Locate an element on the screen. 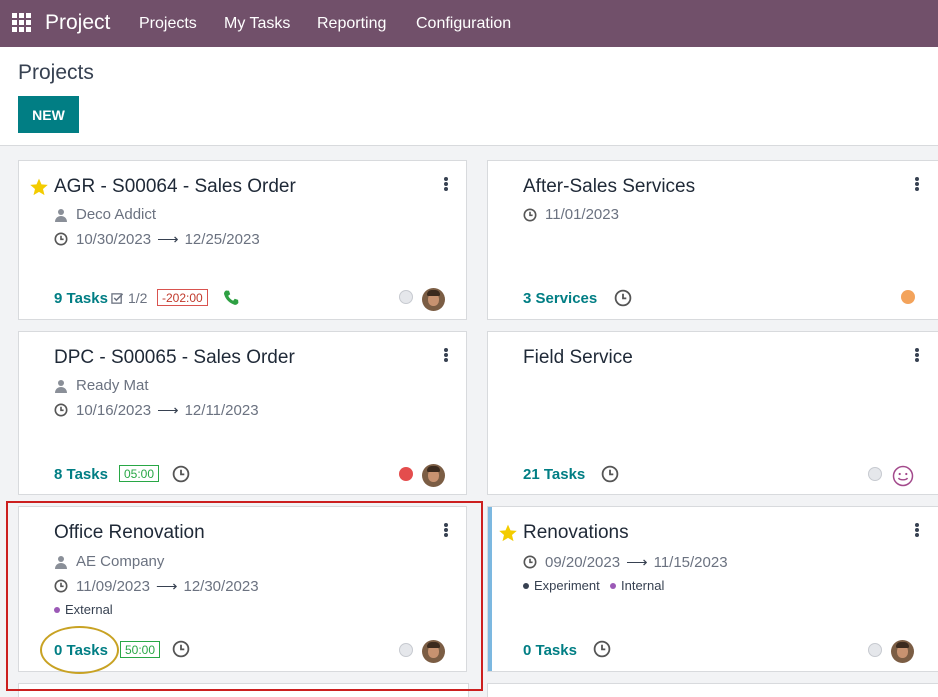 The height and width of the screenshot is (697, 938). app-brand: Project is located at coordinates (77, 23).